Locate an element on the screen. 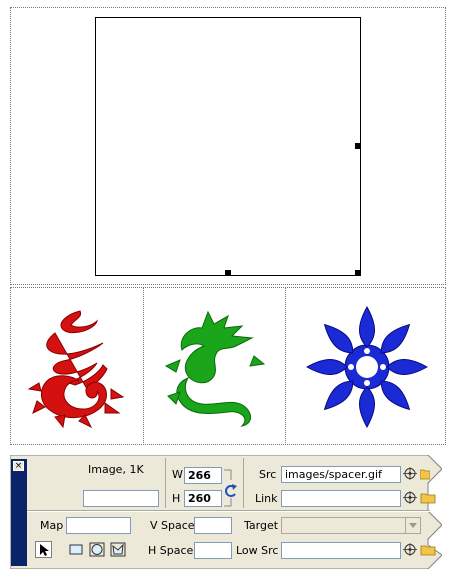 The image size is (460, 586). resize-handle-corner is located at coordinates (358, 273).